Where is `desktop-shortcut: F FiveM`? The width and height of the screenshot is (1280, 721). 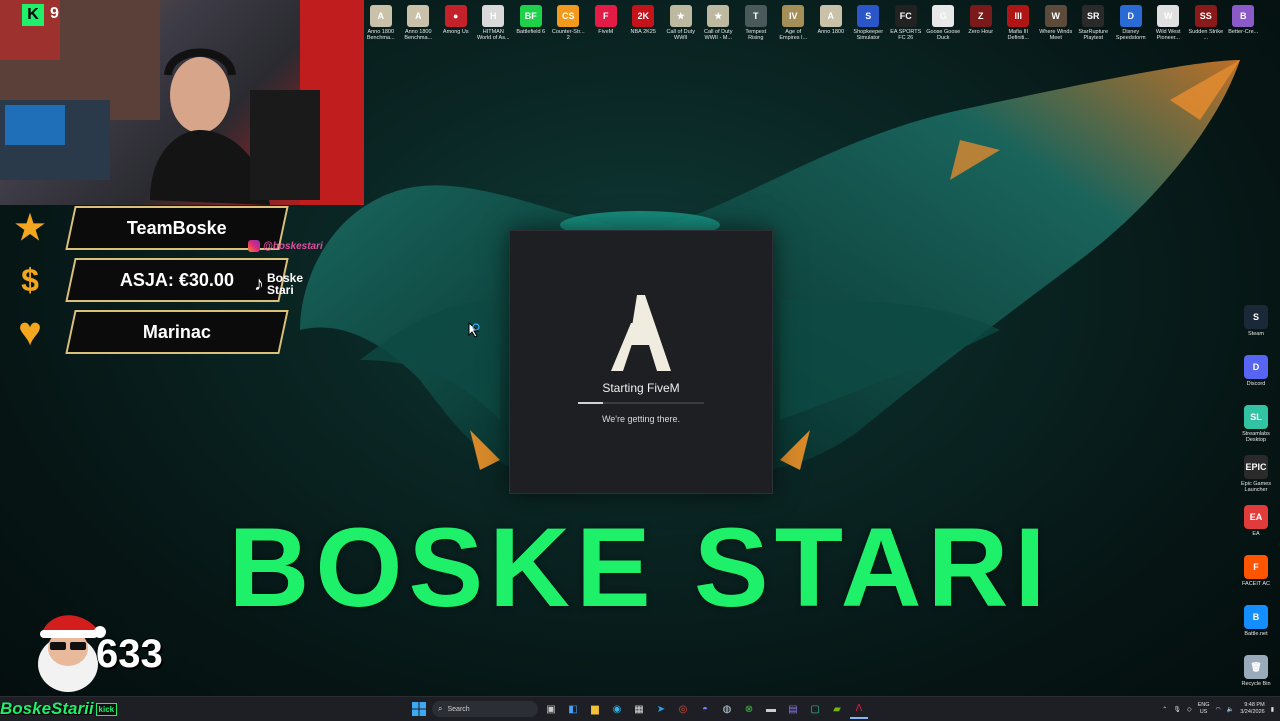
desktop-shortcut: F FiveM is located at coordinates (606, 25).